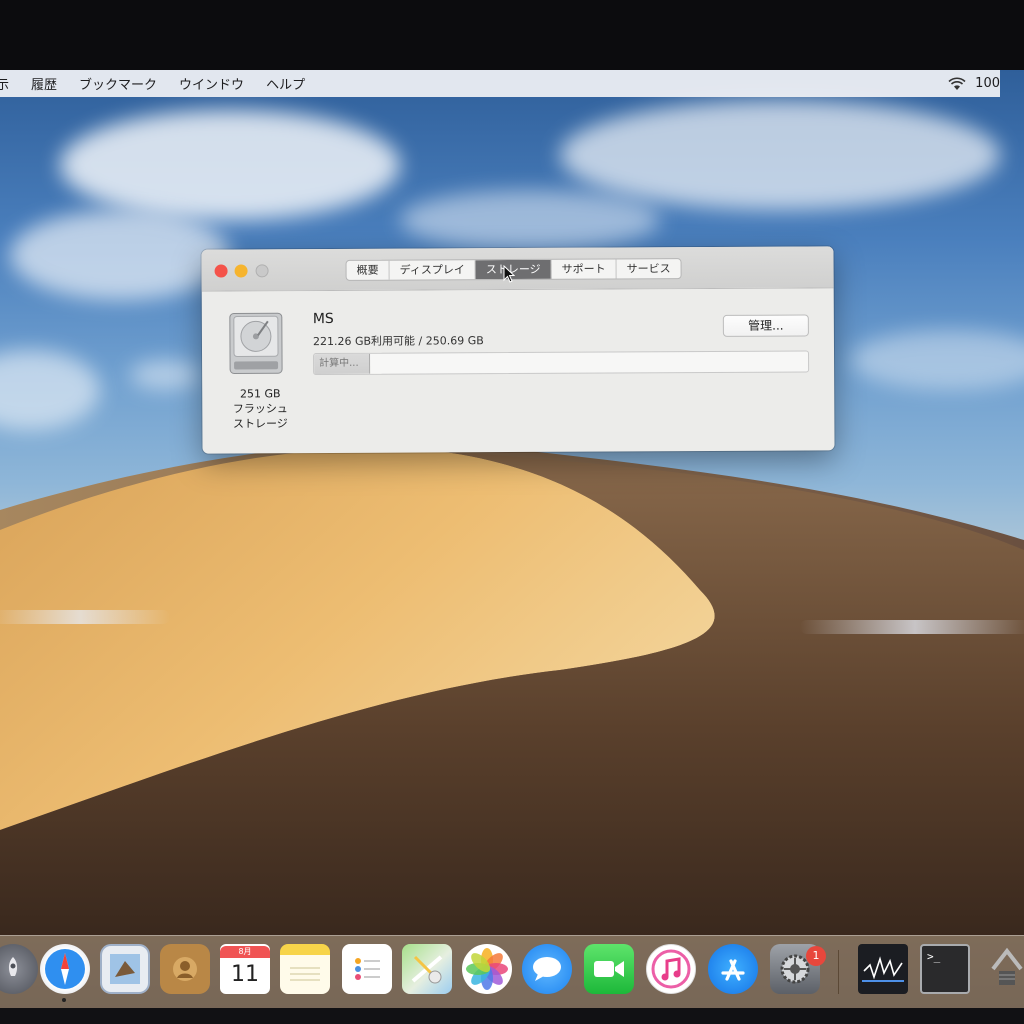  Describe the element at coordinates (517, 269) in the screenshot. I see `title-bar: 概要 ディスプレイ ストレージ サポート サービス` at that location.